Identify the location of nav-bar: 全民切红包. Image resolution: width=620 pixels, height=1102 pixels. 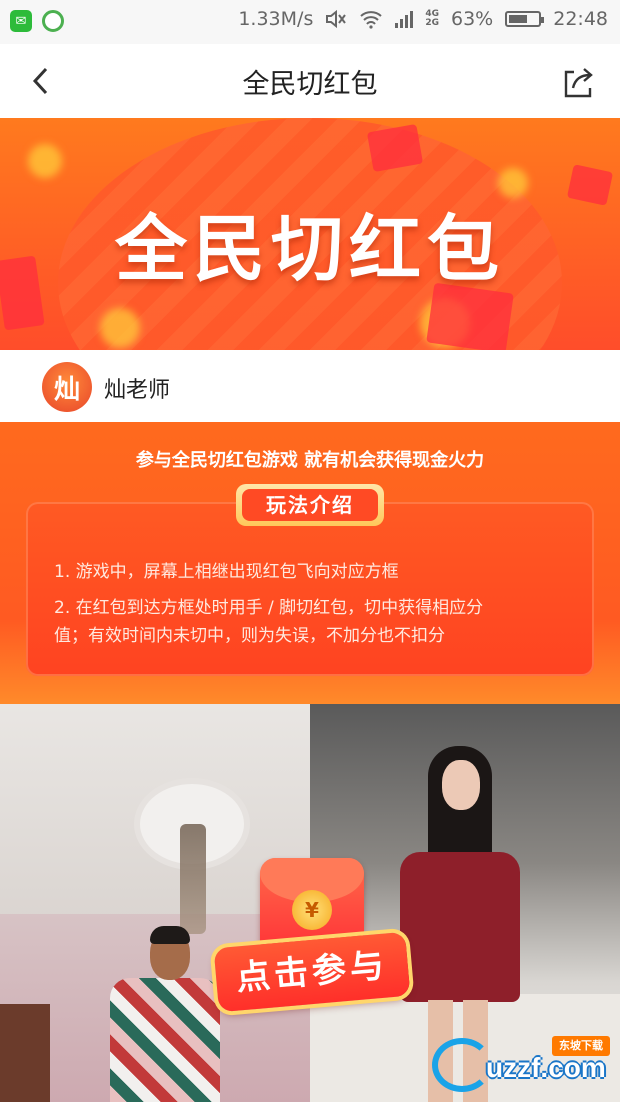
(310, 81).